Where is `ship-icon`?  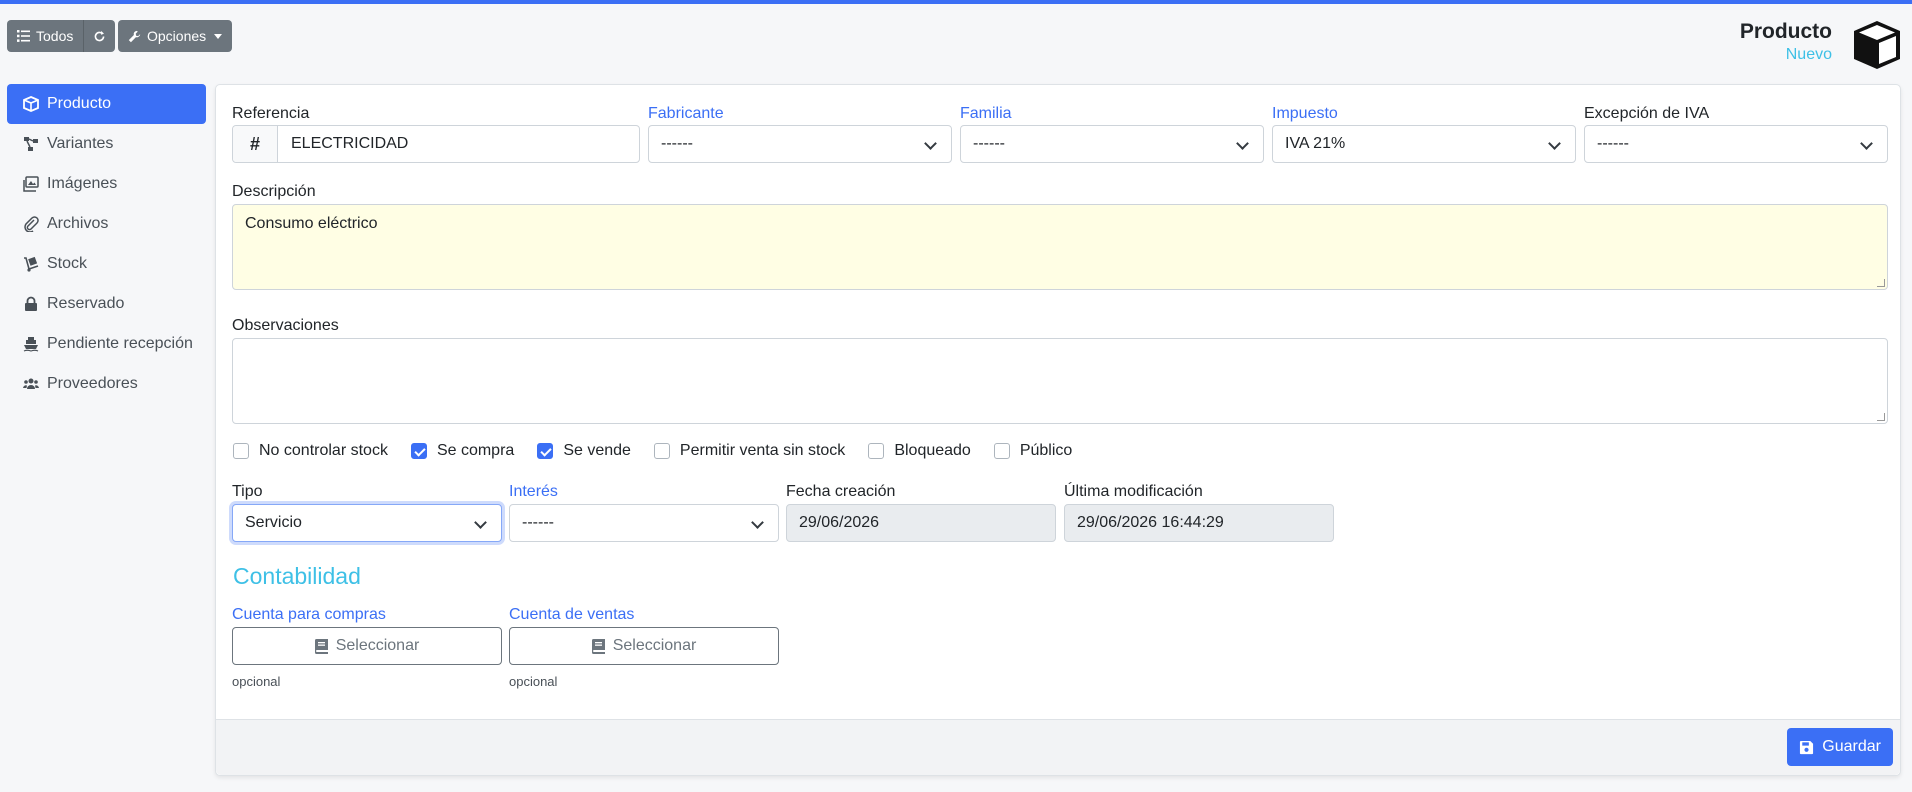
ship-icon is located at coordinates (31, 344).